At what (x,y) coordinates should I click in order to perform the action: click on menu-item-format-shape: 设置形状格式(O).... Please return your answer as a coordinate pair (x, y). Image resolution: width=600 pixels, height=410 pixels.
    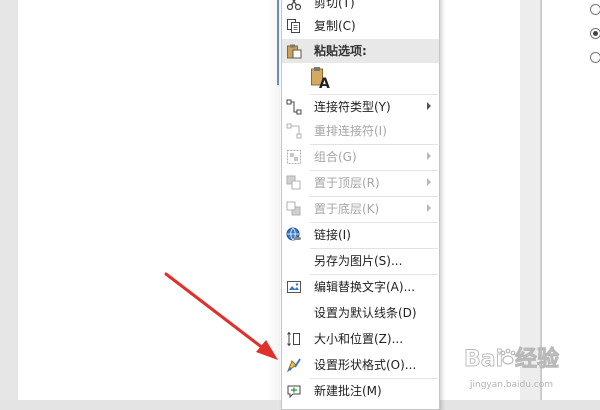
    Looking at the image, I should click on (360, 365).